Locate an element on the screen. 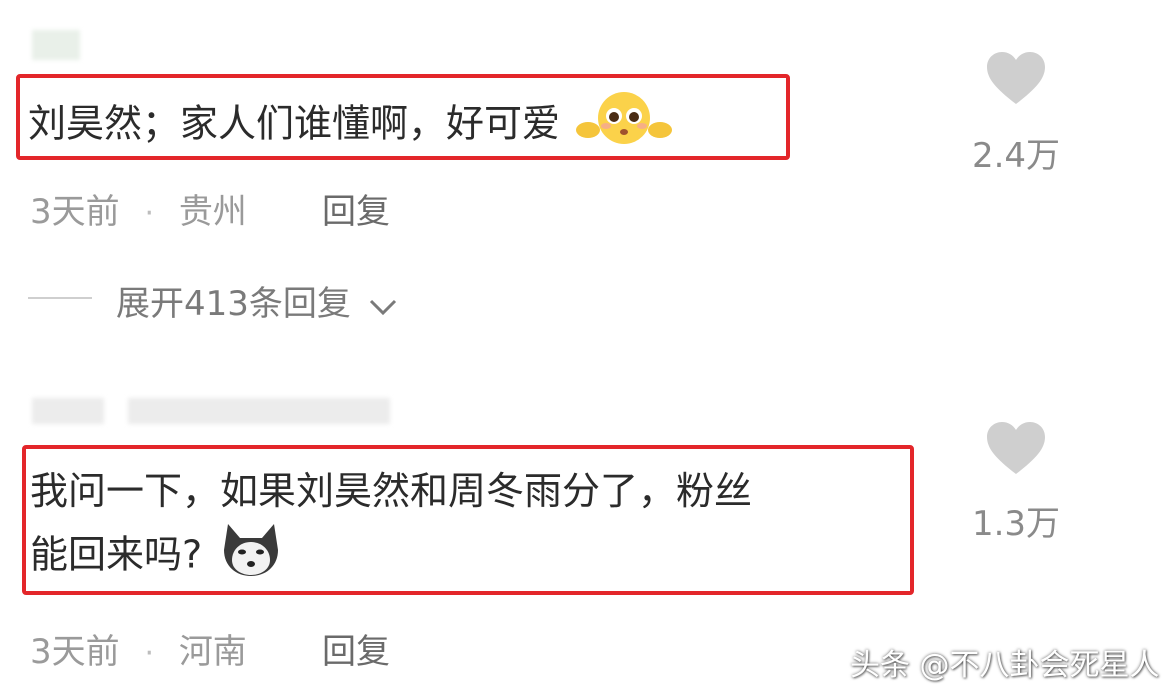  husky-dog-emoji-icon is located at coordinates (251, 557).